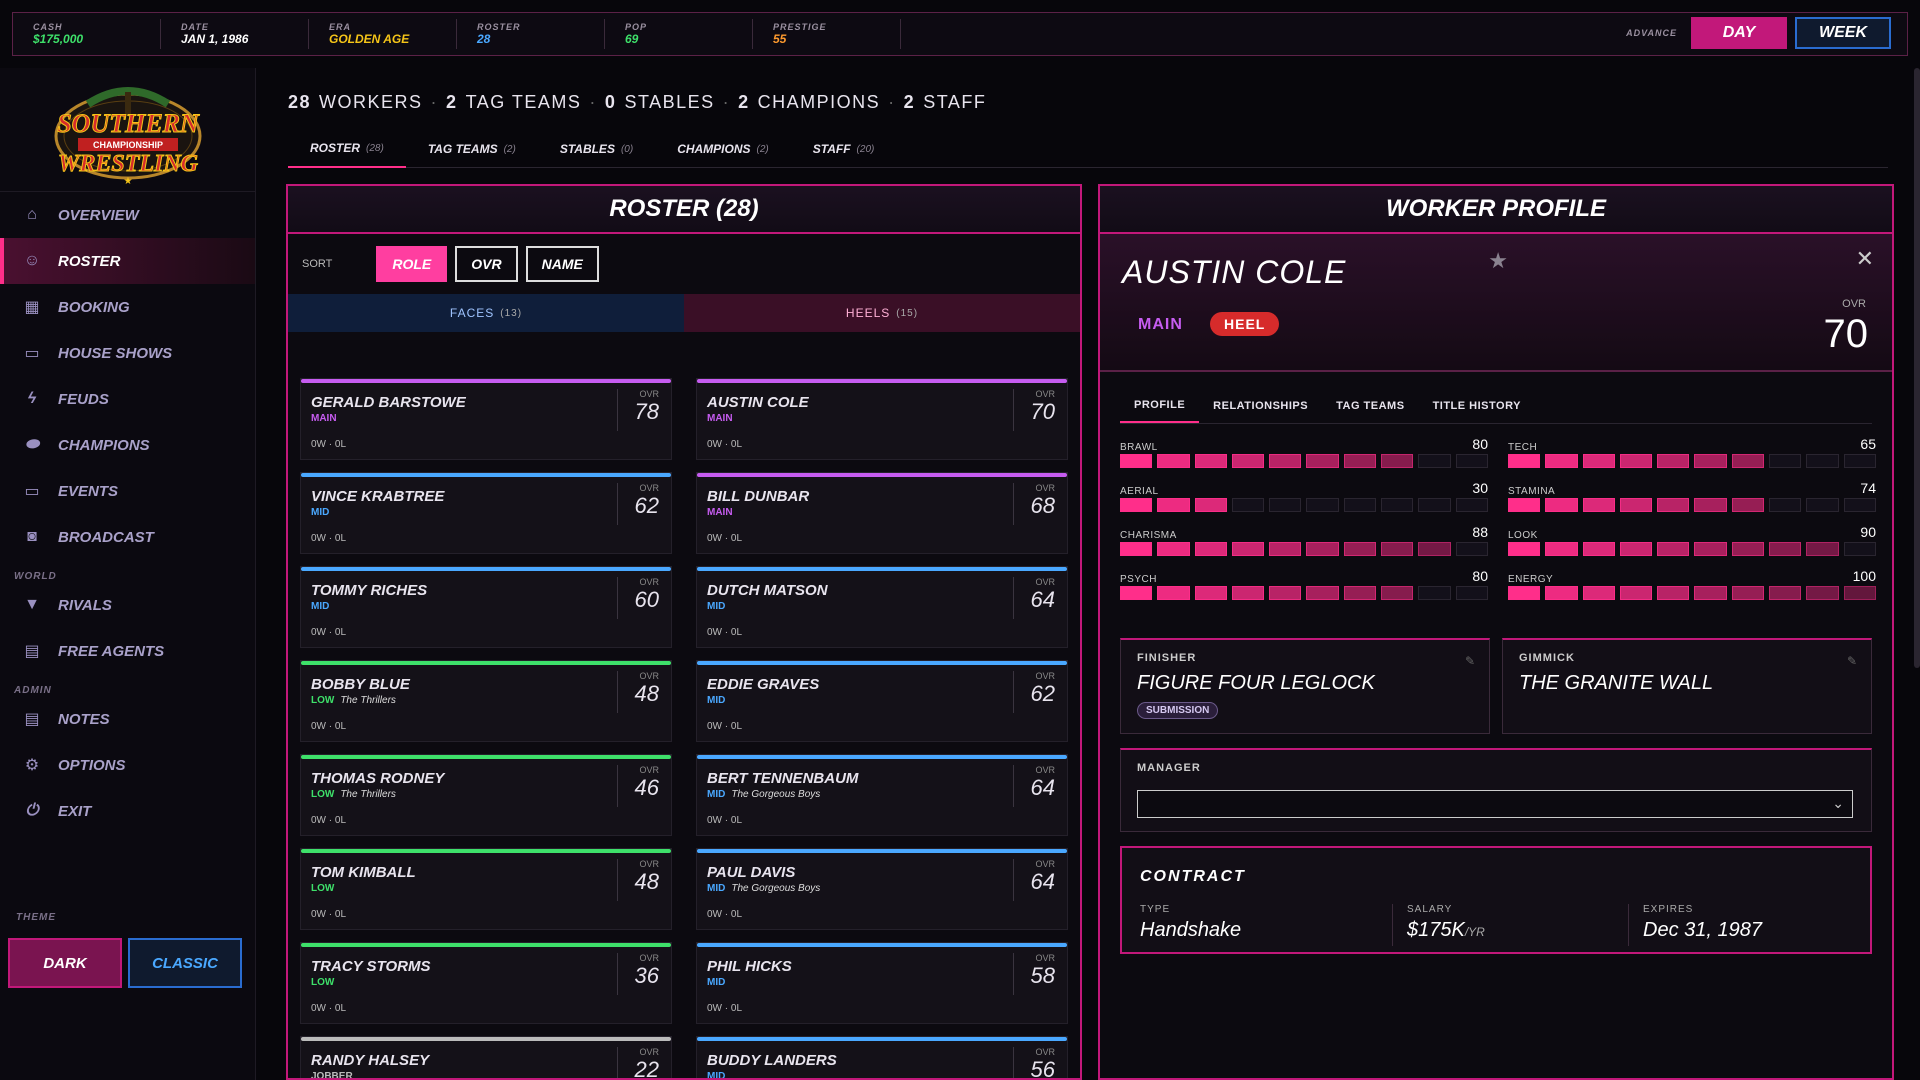  What do you see at coordinates (127, 765) in the screenshot?
I see `sidebar-item-options: ⚙ OPTIONS` at bounding box center [127, 765].